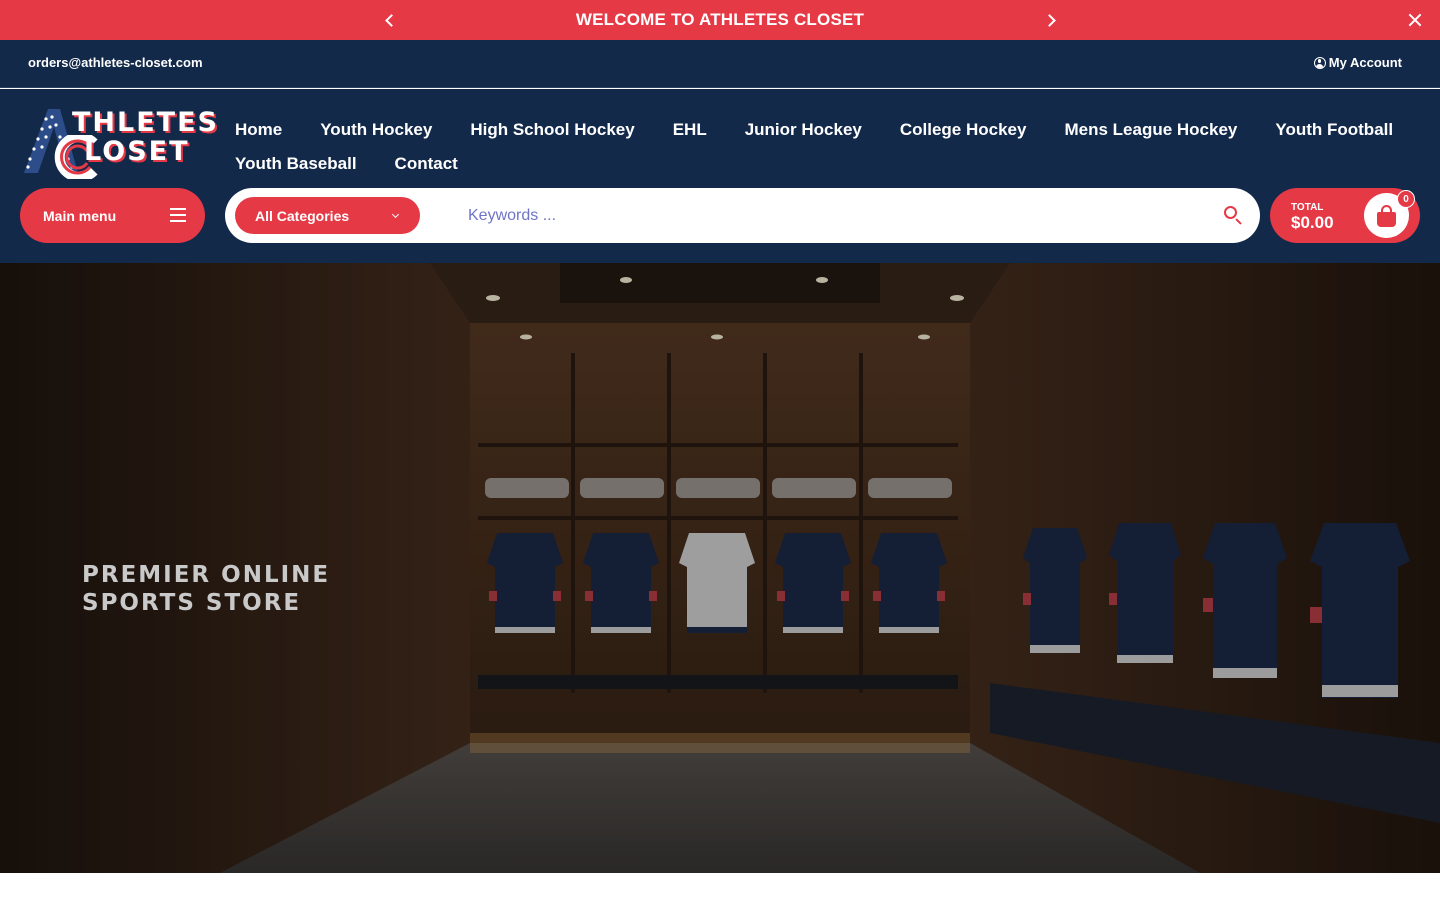 This screenshot has height=900, width=1440. Describe the element at coordinates (302, 215) in the screenshot. I see `category-select-label: All Categories` at that location.